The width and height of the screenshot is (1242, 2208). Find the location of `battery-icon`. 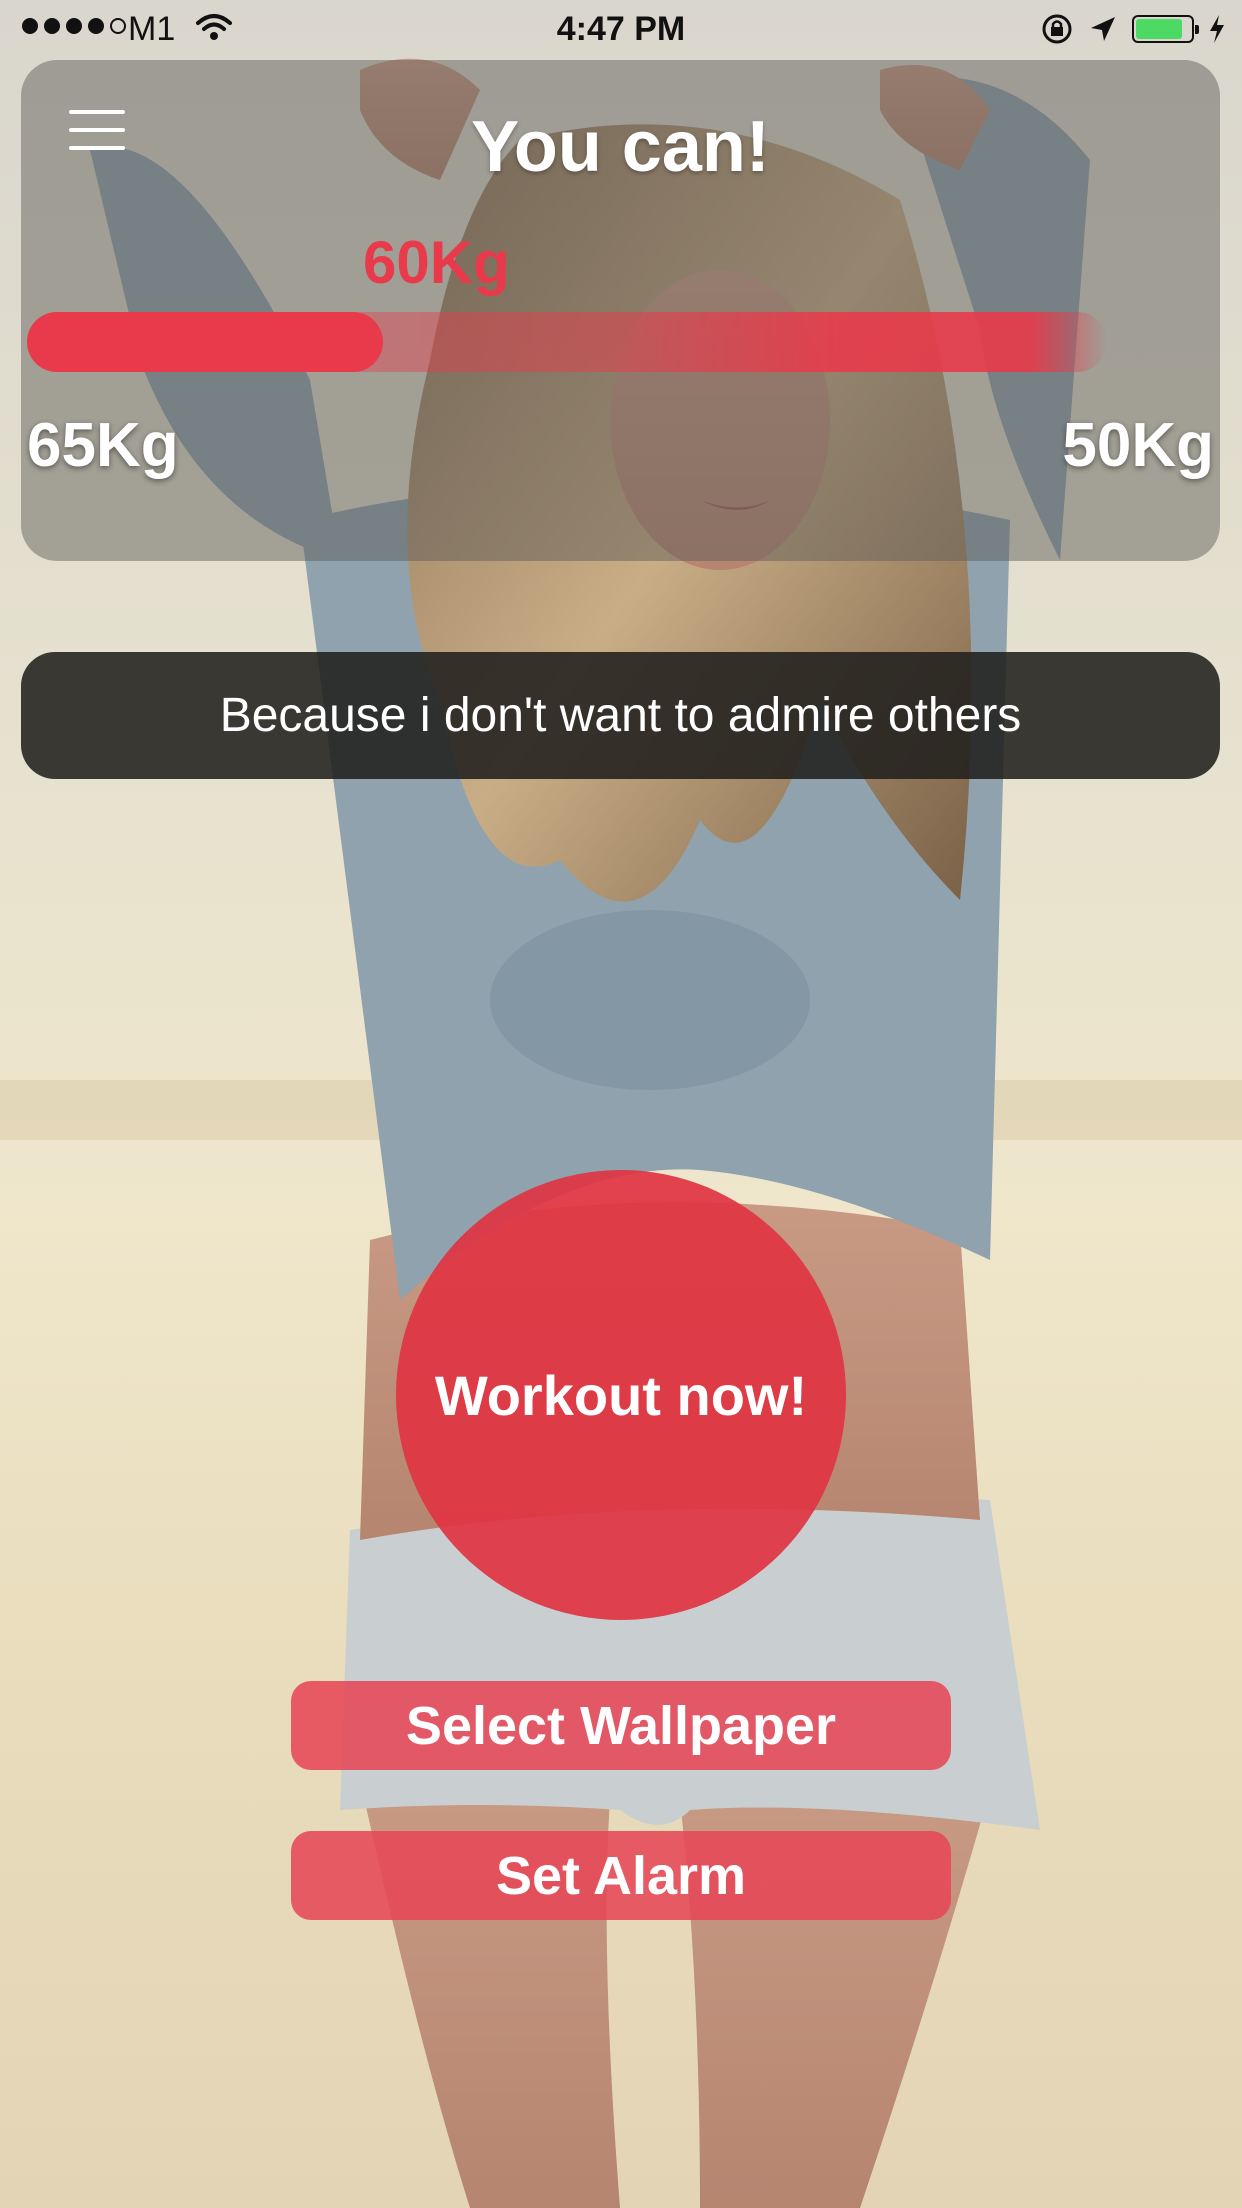

battery-icon is located at coordinates (1165, 29).